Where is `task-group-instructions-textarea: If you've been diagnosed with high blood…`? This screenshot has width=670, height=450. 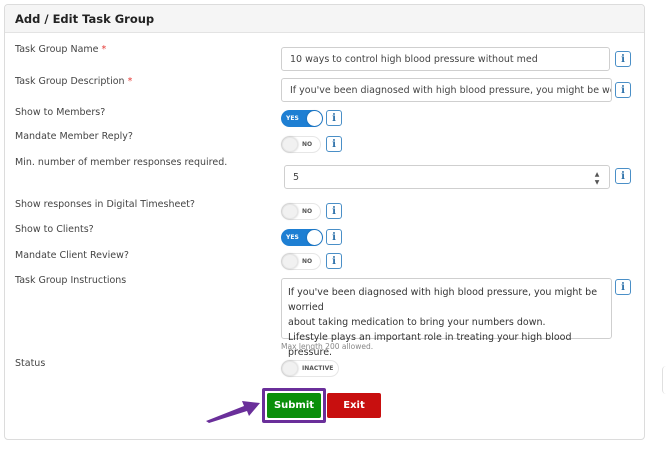
task-group-instructions-textarea: If you've been diagnosed with high blood… is located at coordinates (446, 318).